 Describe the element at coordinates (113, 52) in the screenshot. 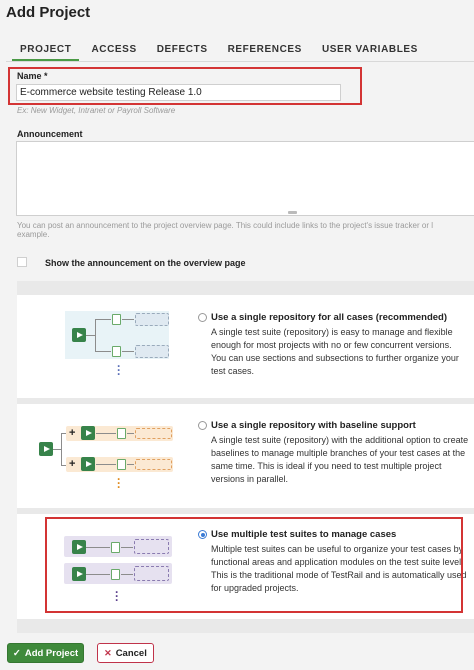

I see `tab-access: ACCESS` at that location.